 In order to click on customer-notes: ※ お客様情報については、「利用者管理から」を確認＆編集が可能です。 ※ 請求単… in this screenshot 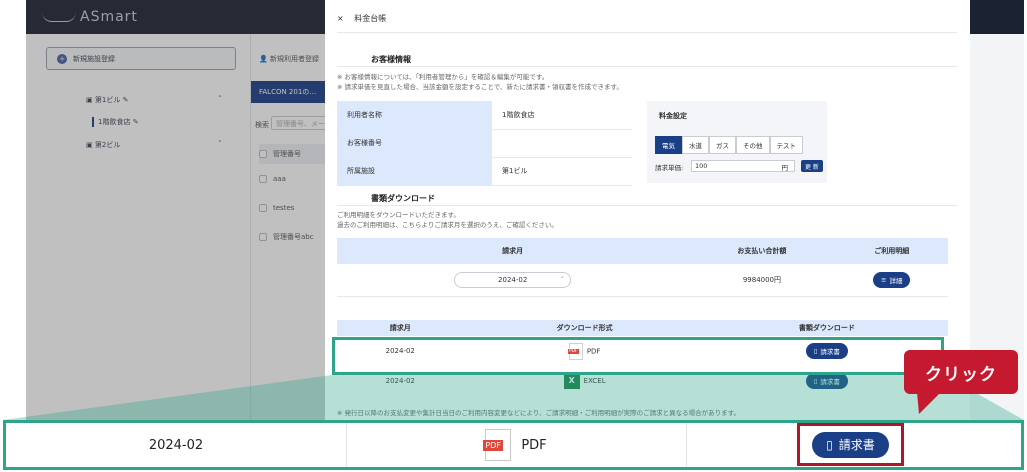, I will do `click(480, 82)`.